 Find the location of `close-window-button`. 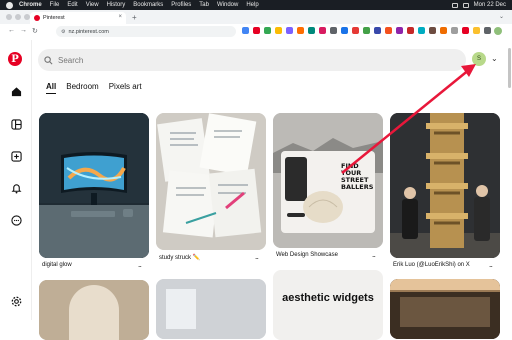

close-window-button is located at coordinates (9, 17).